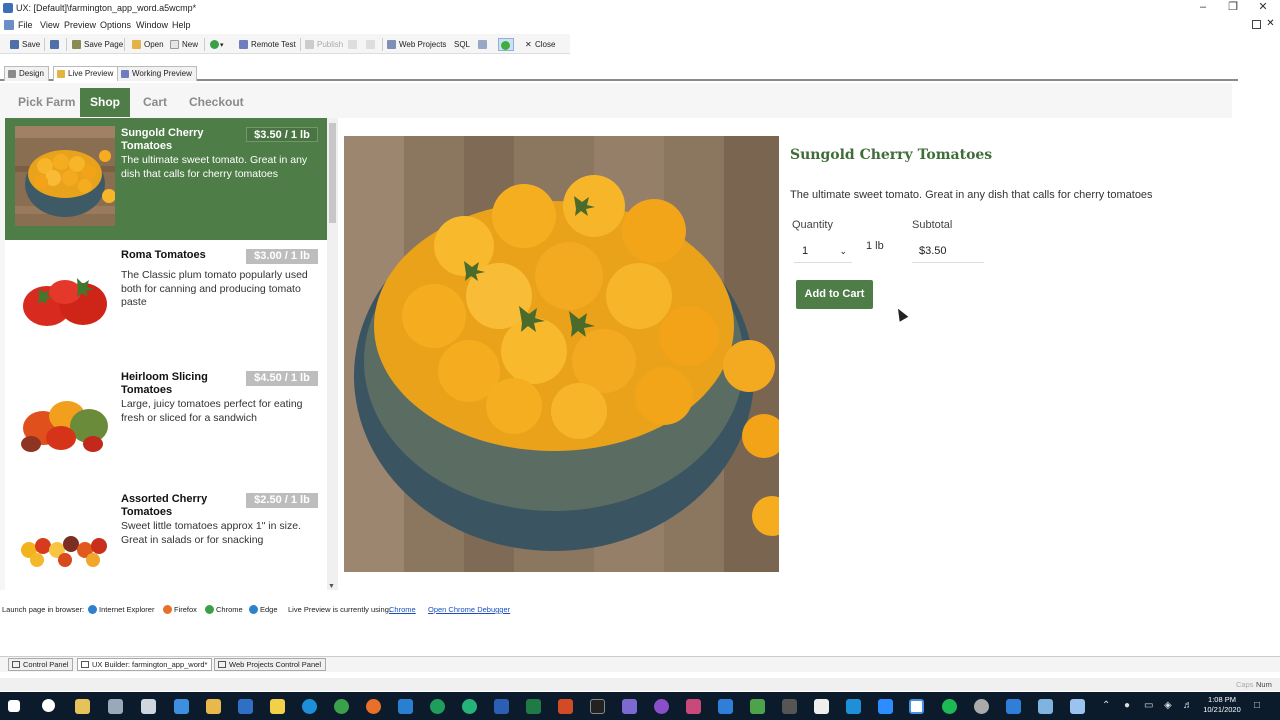 This screenshot has width=1280, height=720. I want to click on quantity-select: 1 ⌄, so click(823, 252).